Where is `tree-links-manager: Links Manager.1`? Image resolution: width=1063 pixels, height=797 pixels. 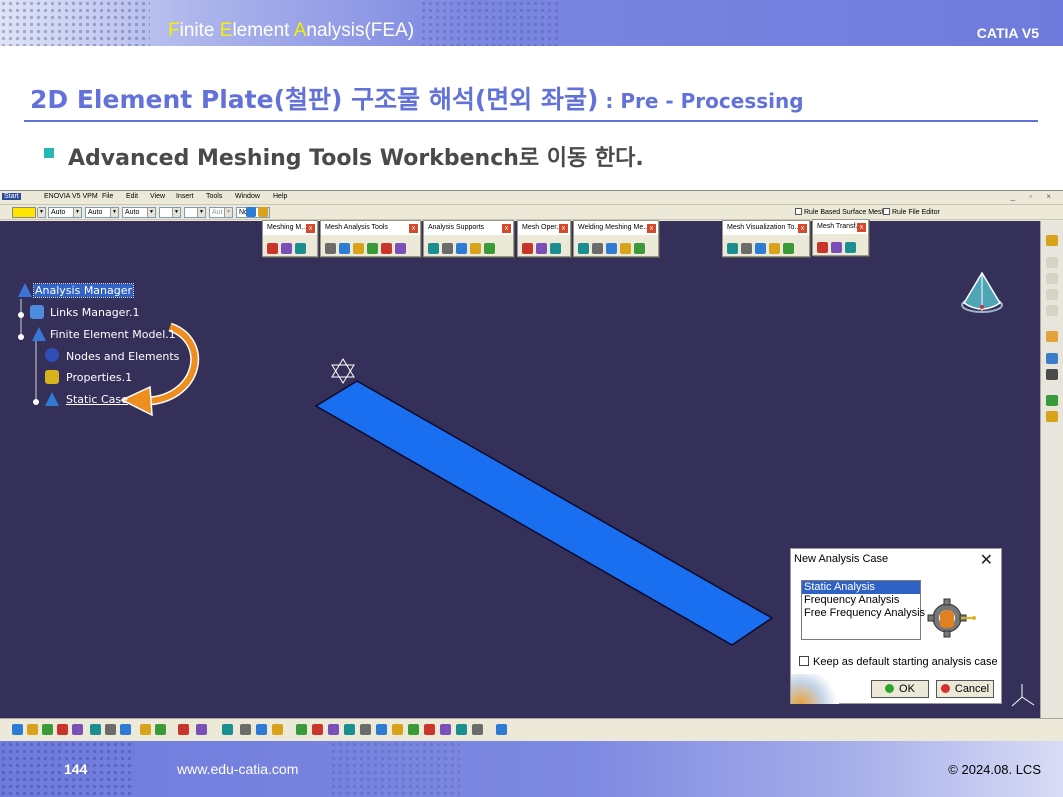 tree-links-manager: Links Manager.1 is located at coordinates (94, 312).